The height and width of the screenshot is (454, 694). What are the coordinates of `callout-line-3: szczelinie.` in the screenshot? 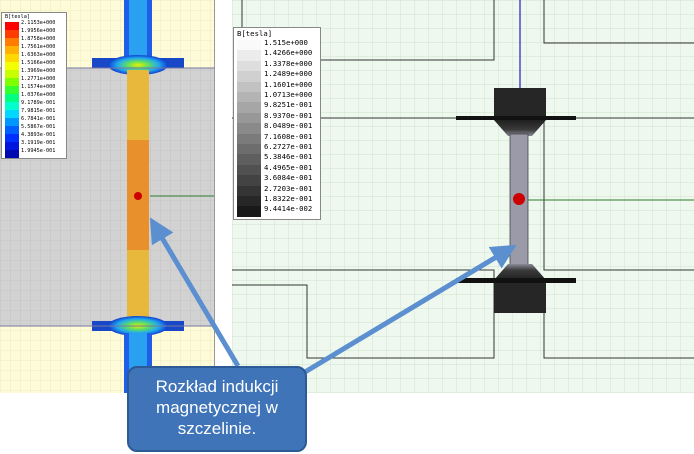 It's located at (217, 428).